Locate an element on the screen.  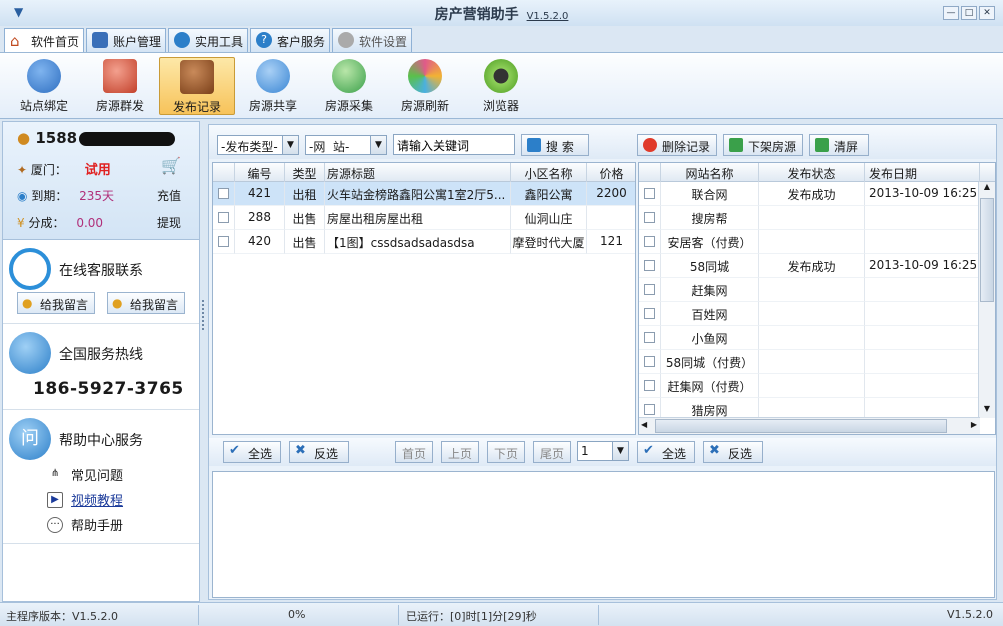
leave-message-button-1: ● 给我留言 is located at coordinates (56, 303).